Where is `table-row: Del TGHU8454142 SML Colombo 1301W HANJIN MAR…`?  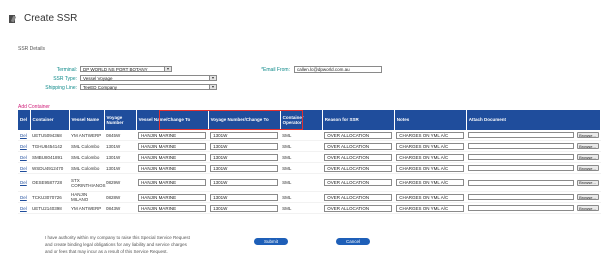
table-row: Del TGHU8454142 SML Colombo 1301W HANJIN MAR… is located at coordinates (309, 146).